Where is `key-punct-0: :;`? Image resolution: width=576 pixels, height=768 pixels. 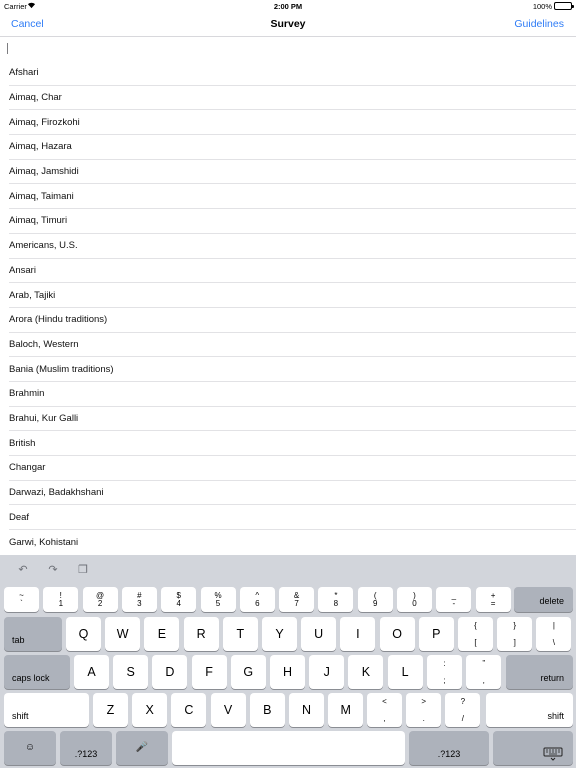
key-punct-0: :; is located at coordinates (444, 672).